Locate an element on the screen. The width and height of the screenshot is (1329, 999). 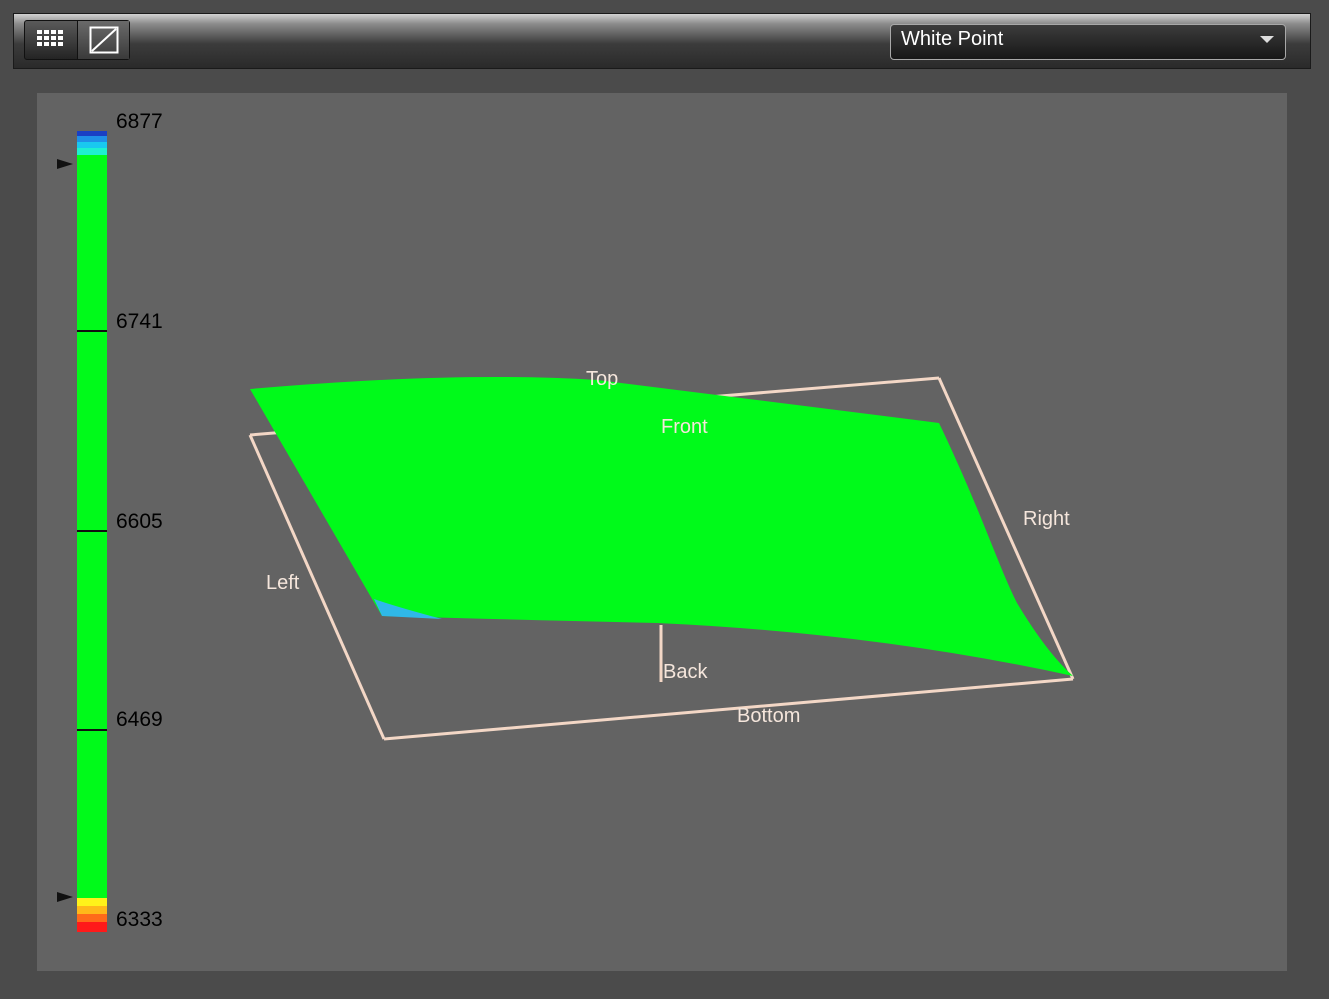
axis-label-bottom: Bottom is located at coordinates (768, 716).